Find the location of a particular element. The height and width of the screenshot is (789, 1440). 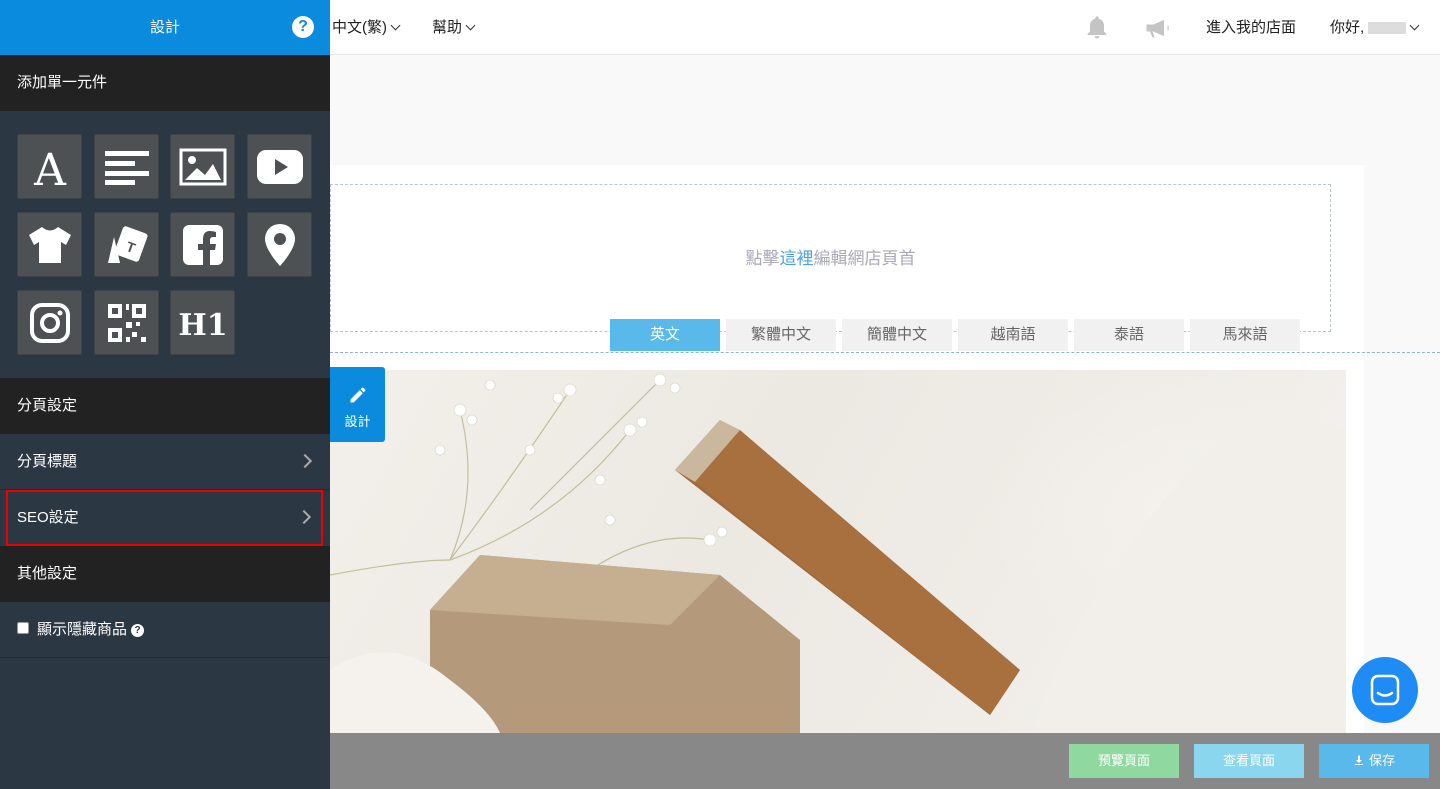

design-floating-button: 設計 is located at coordinates (357, 404).